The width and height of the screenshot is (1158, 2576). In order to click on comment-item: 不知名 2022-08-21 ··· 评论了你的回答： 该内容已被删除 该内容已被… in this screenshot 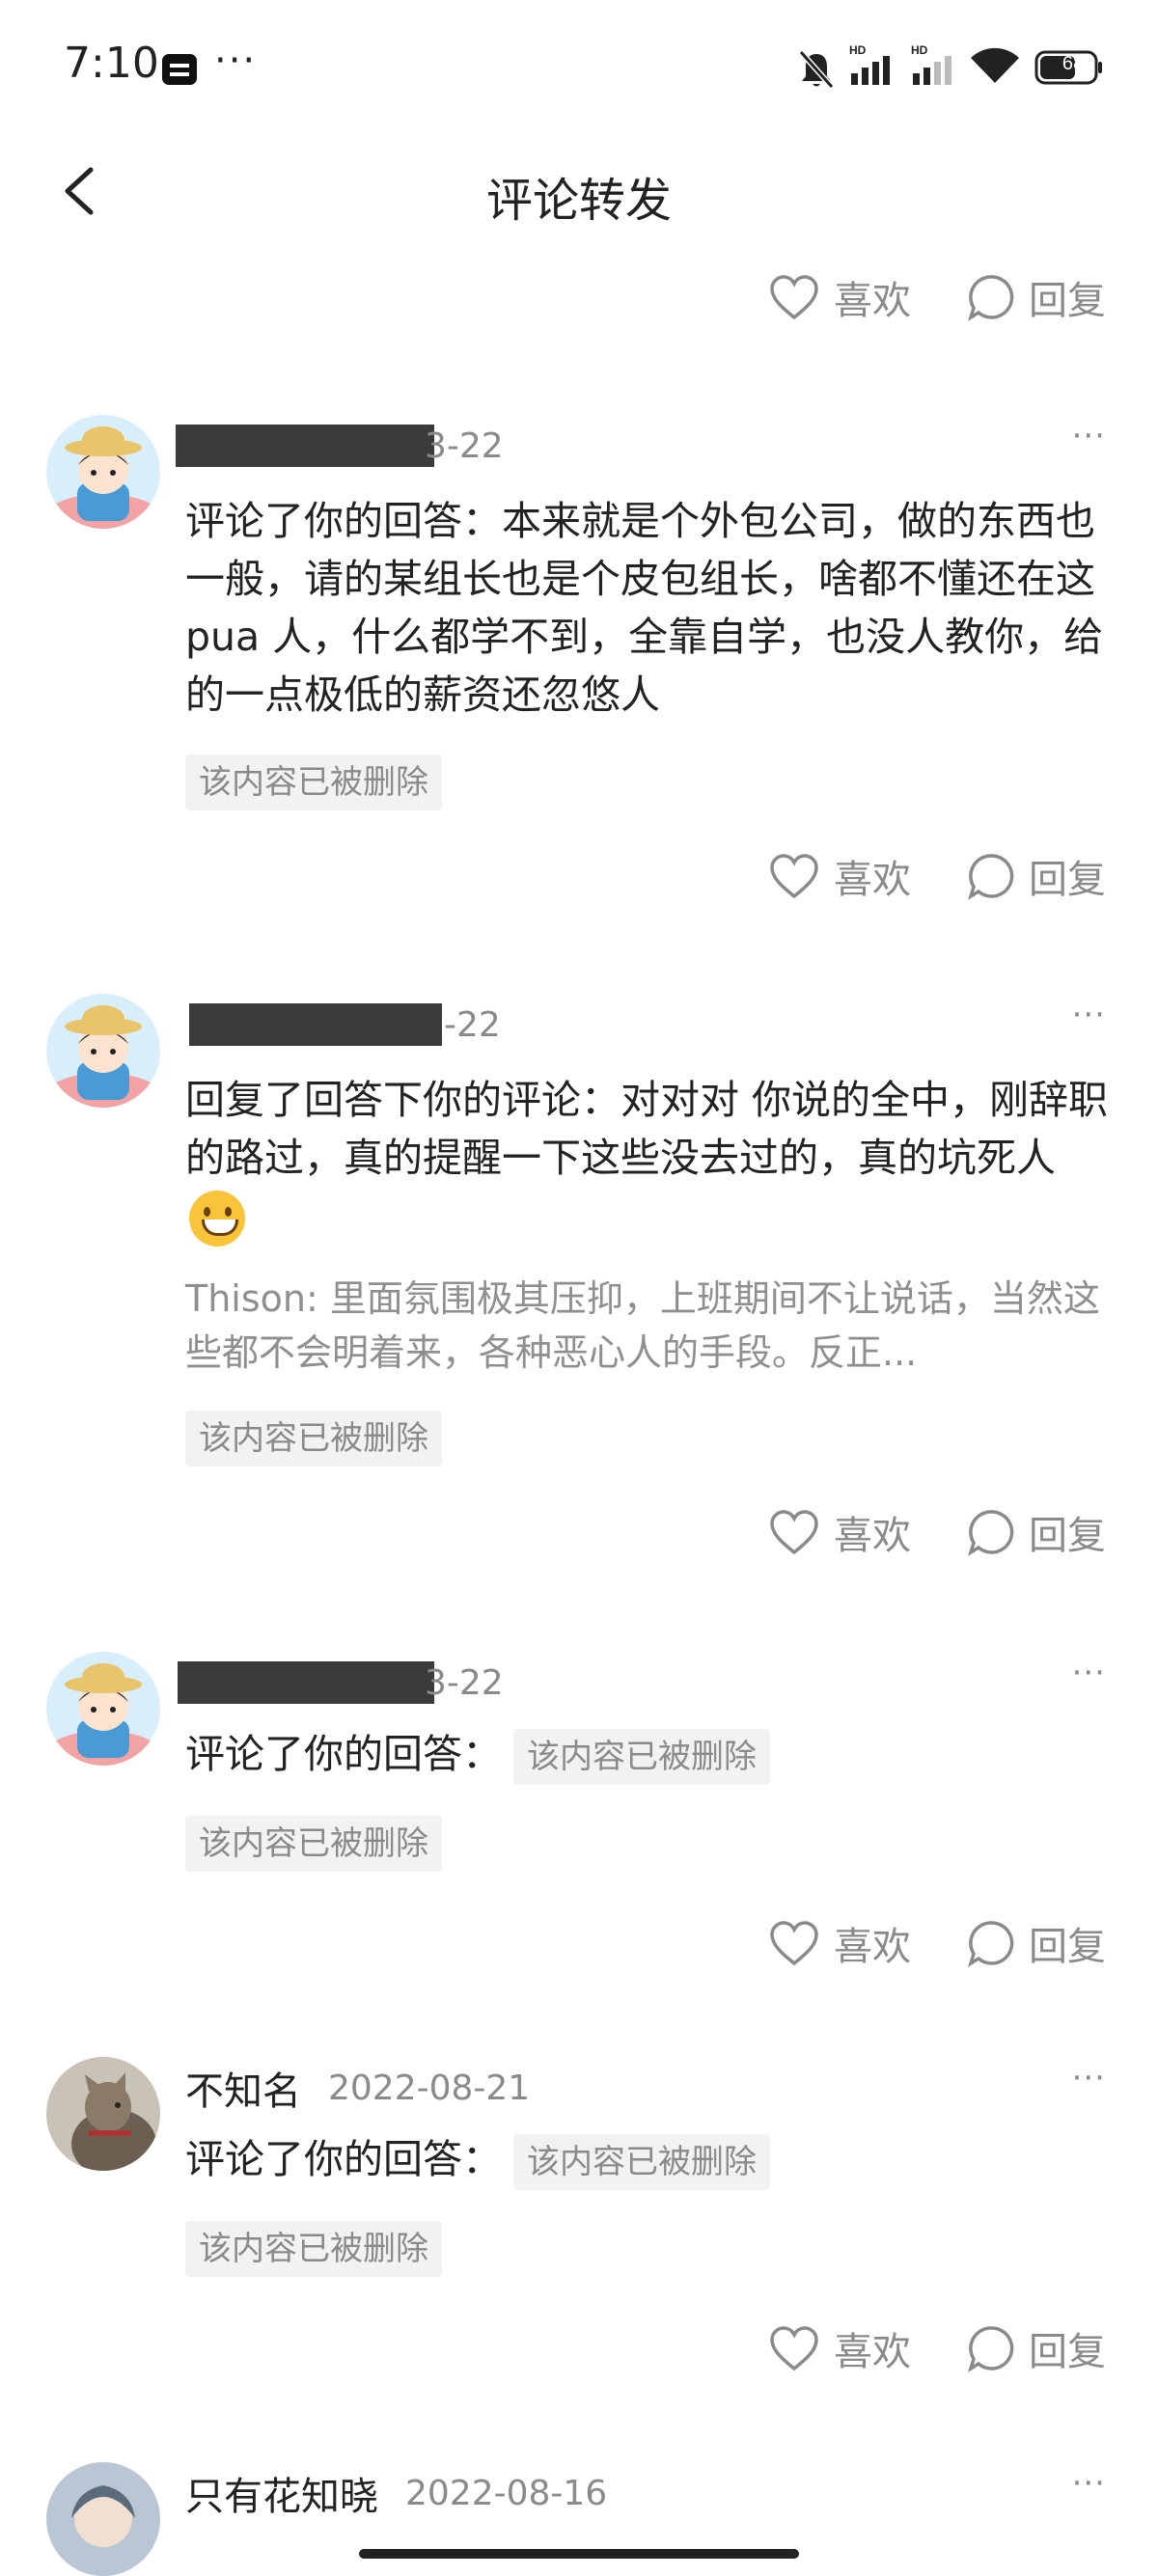, I will do `click(579, 2182)`.